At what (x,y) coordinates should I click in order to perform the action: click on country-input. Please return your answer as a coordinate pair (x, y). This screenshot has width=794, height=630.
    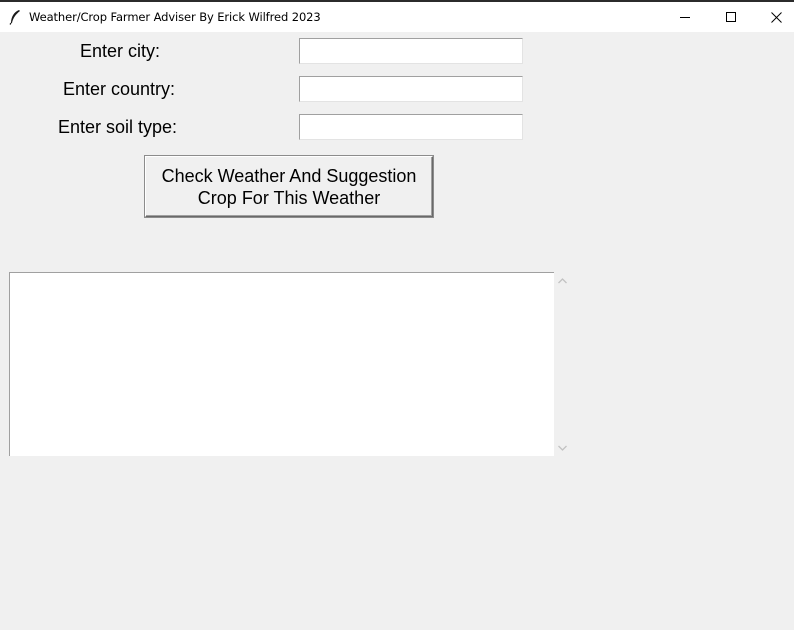
    Looking at the image, I should click on (411, 89).